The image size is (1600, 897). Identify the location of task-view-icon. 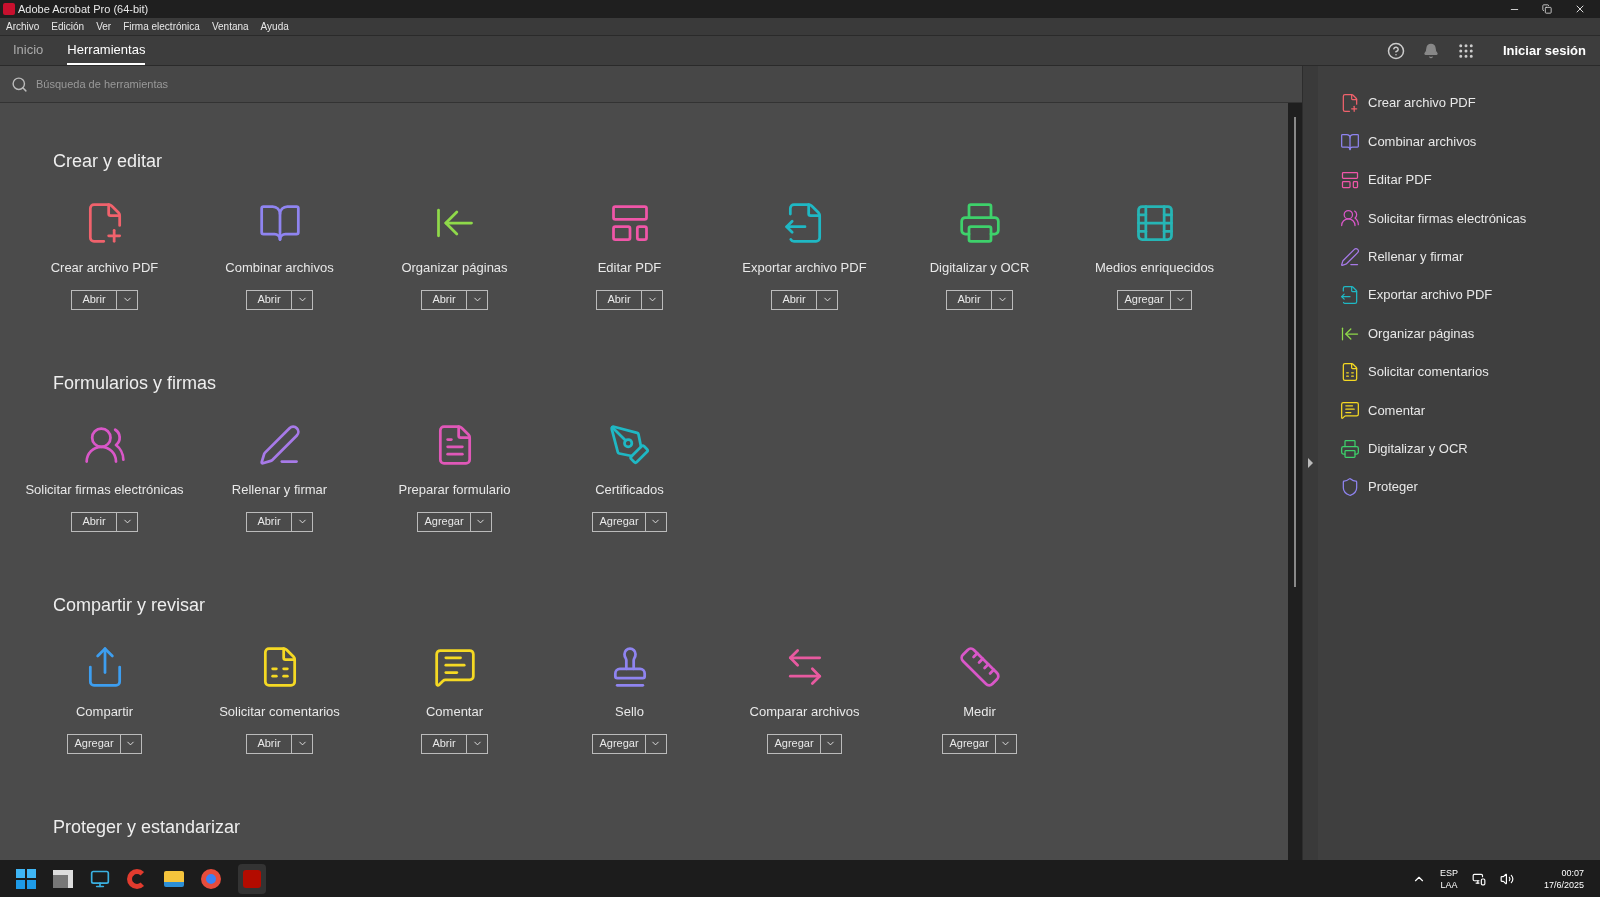
(63, 878).